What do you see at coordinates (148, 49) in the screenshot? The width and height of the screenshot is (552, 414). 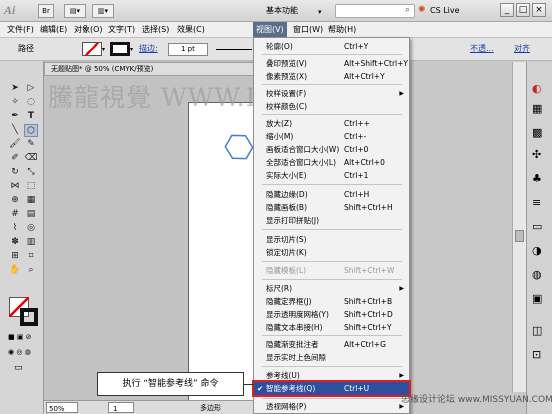 I see `stroke-label-link: 描边:` at bounding box center [148, 49].